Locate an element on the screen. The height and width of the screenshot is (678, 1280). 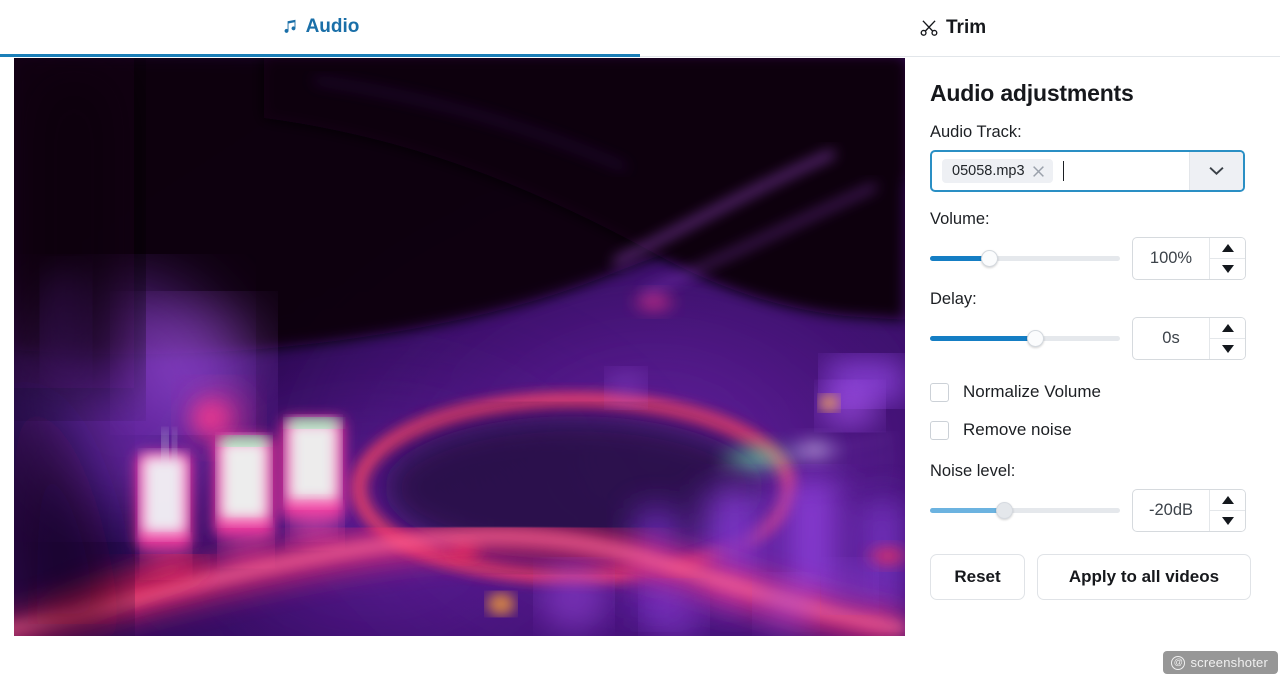
audio-track-input: 05058.mp3 is located at coordinates (1060, 171).